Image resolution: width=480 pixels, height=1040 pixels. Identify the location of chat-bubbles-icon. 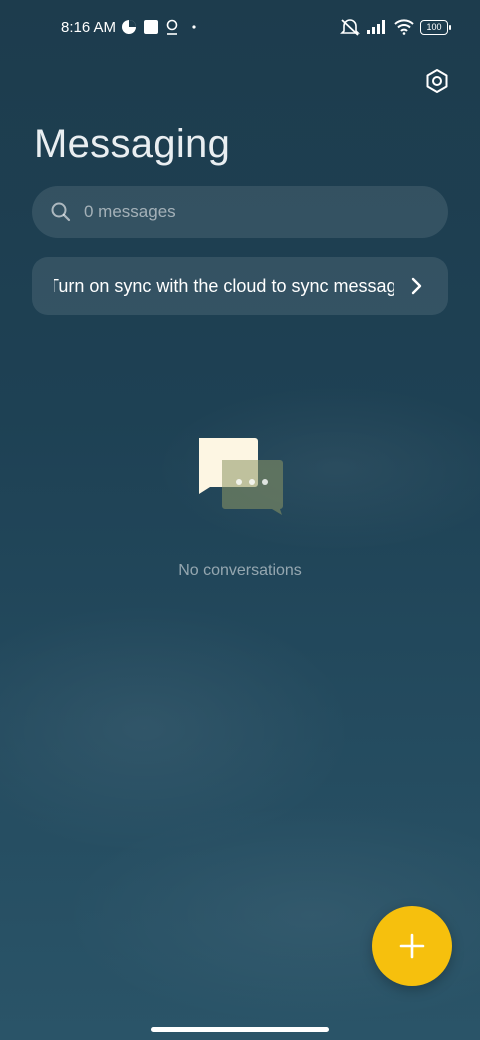
(241, 477).